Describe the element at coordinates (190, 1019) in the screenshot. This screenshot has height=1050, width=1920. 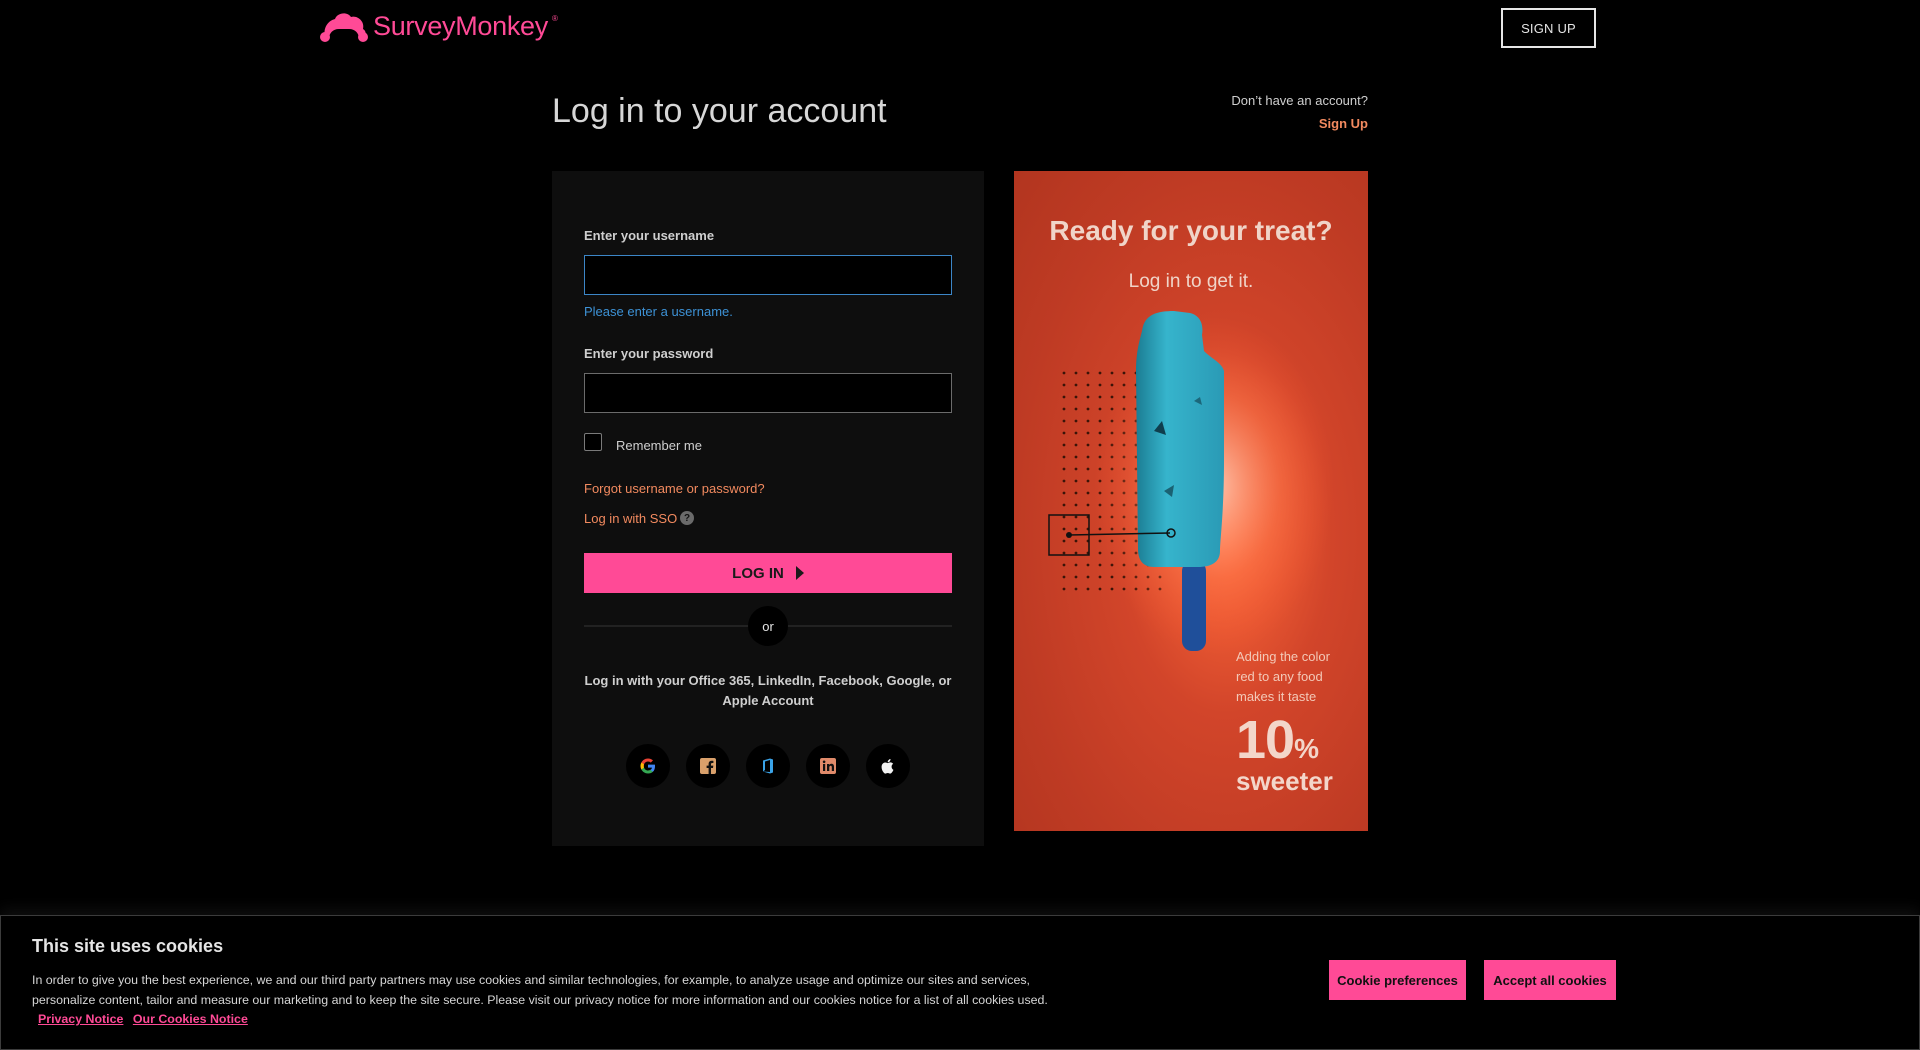
I see `cookies-notice-link: Our Cookies Notice` at that location.